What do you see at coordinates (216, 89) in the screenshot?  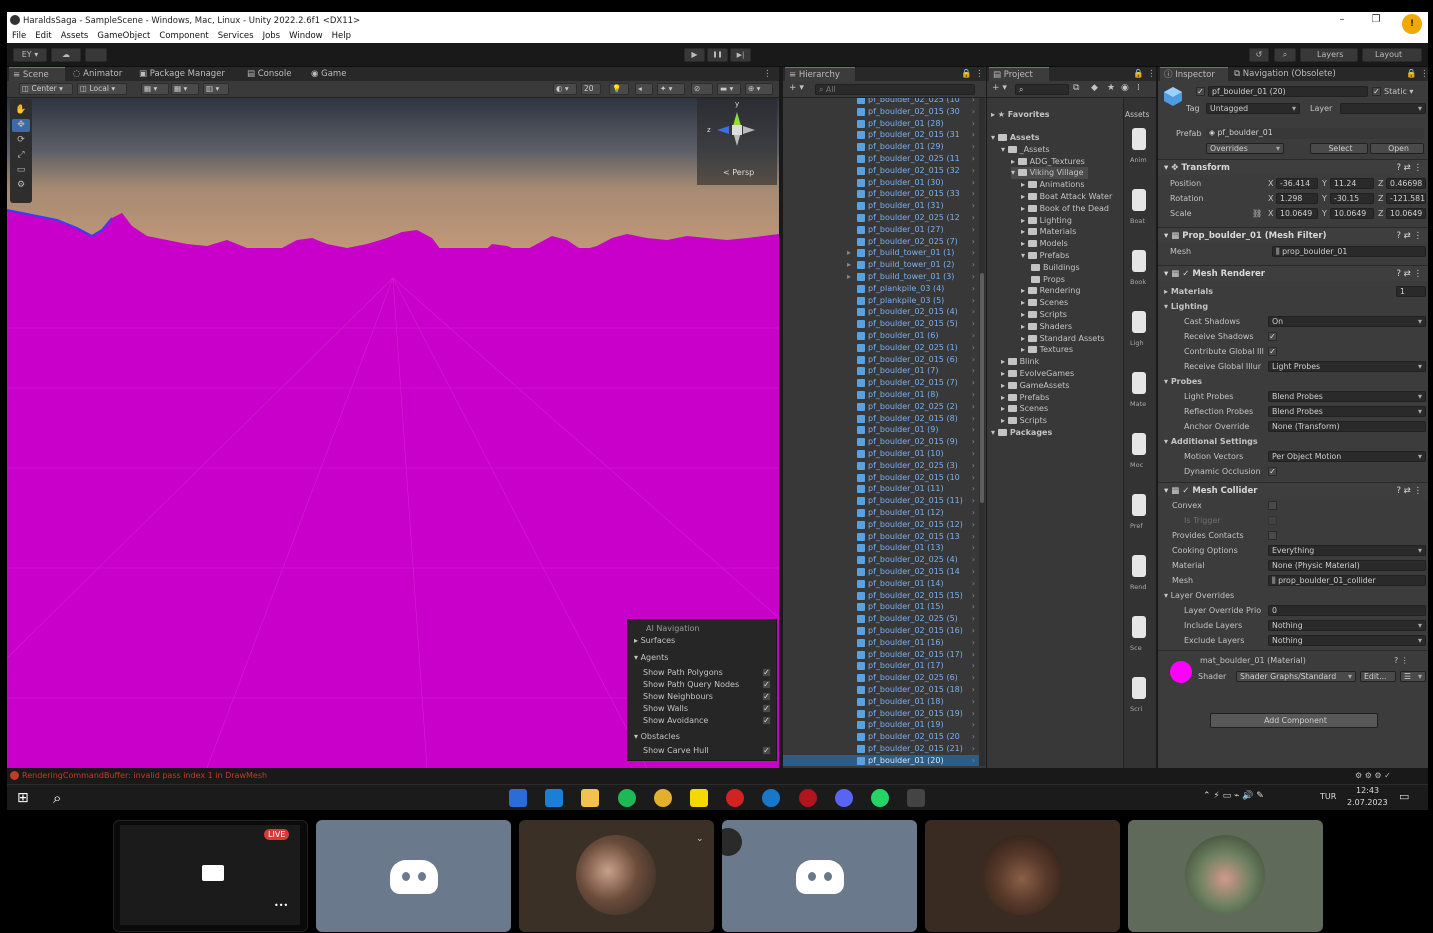 I see `increment-snap-icon: ▥ ▾` at bounding box center [216, 89].